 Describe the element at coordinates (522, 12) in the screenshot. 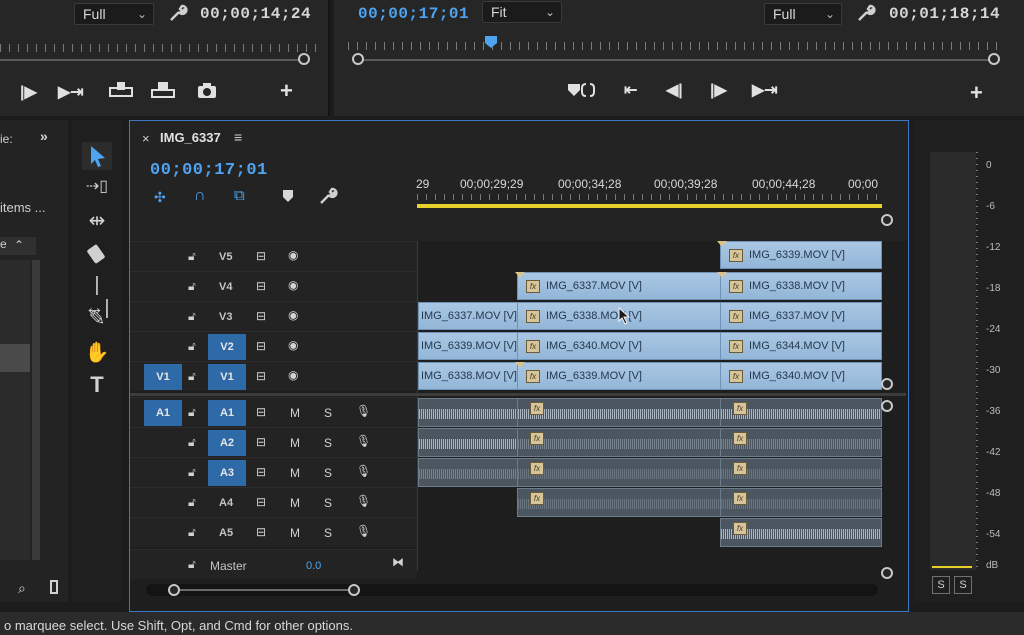

I see `program-zoom-dropdown: Fit ⌄` at that location.